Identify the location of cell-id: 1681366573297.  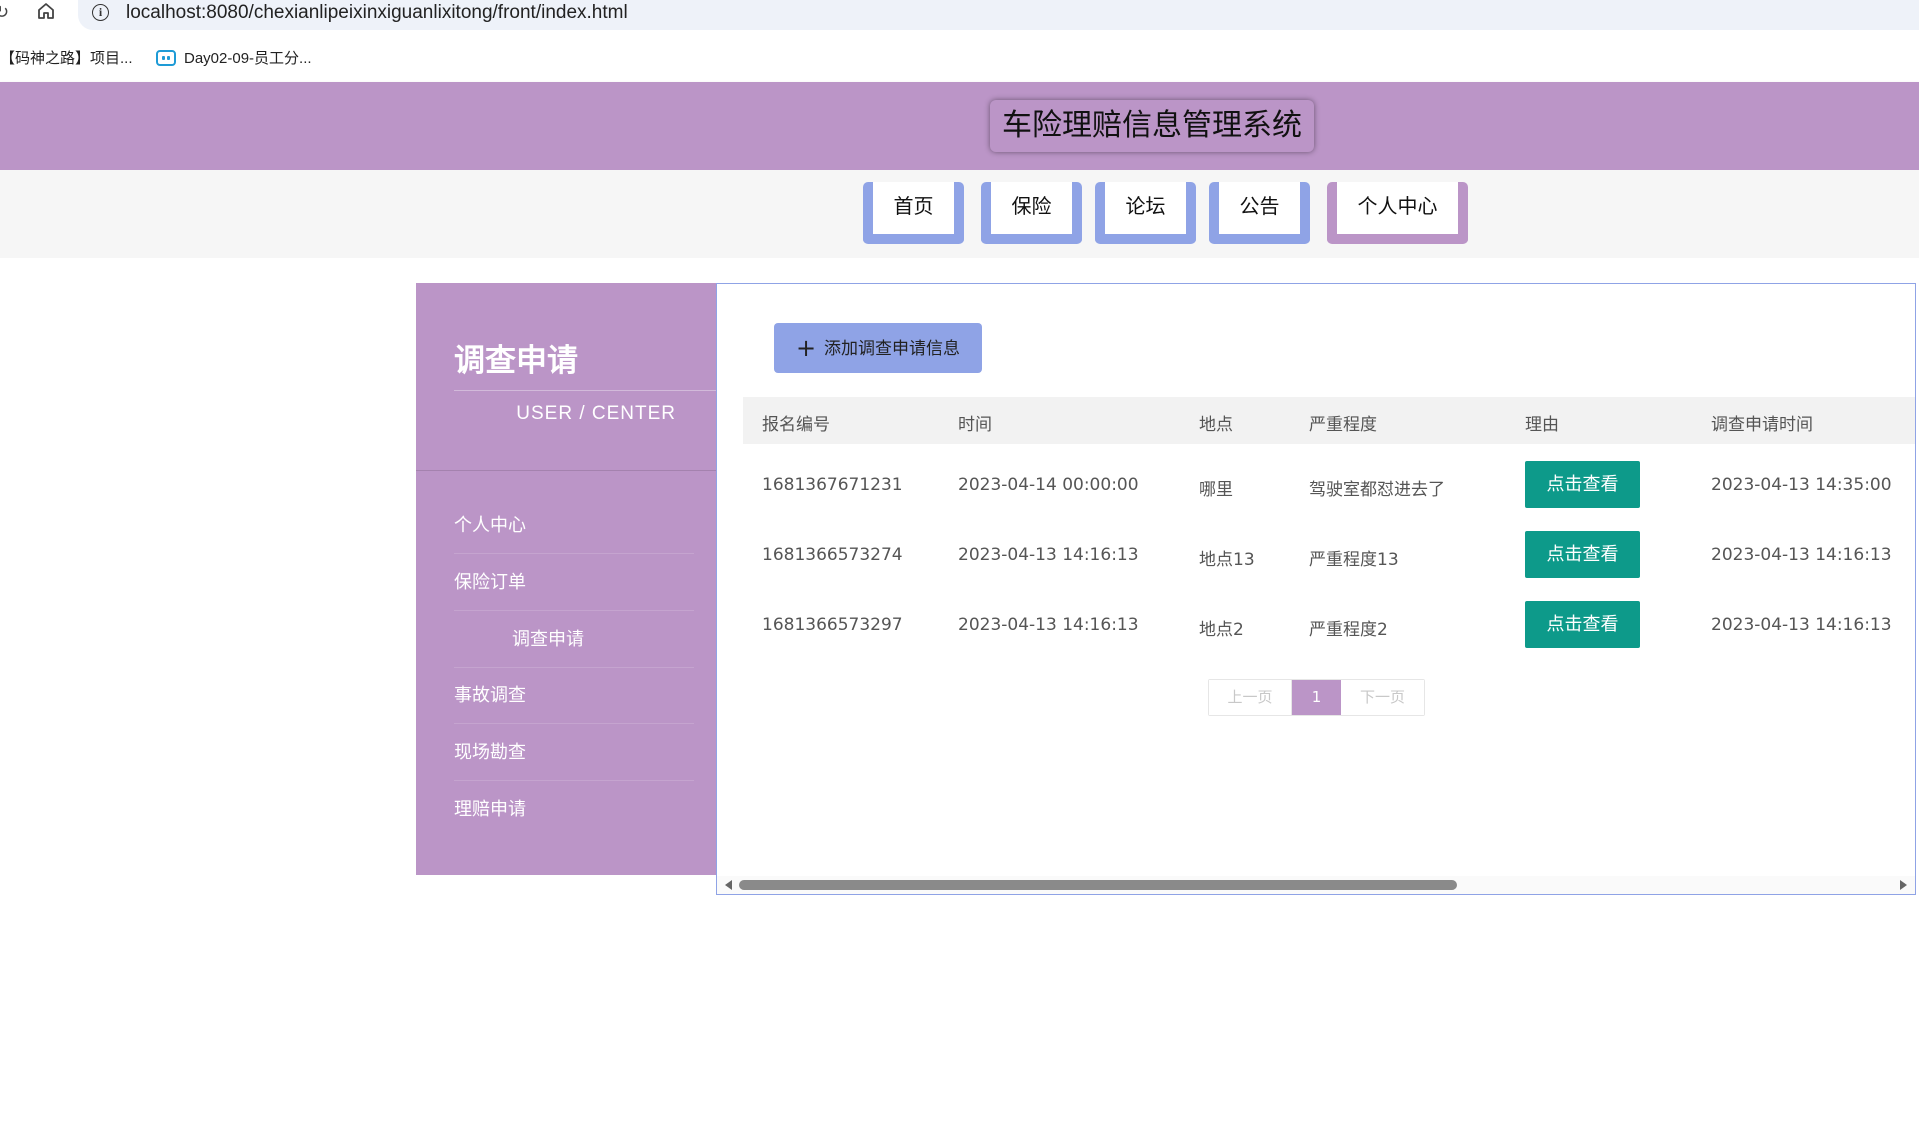
(832, 625).